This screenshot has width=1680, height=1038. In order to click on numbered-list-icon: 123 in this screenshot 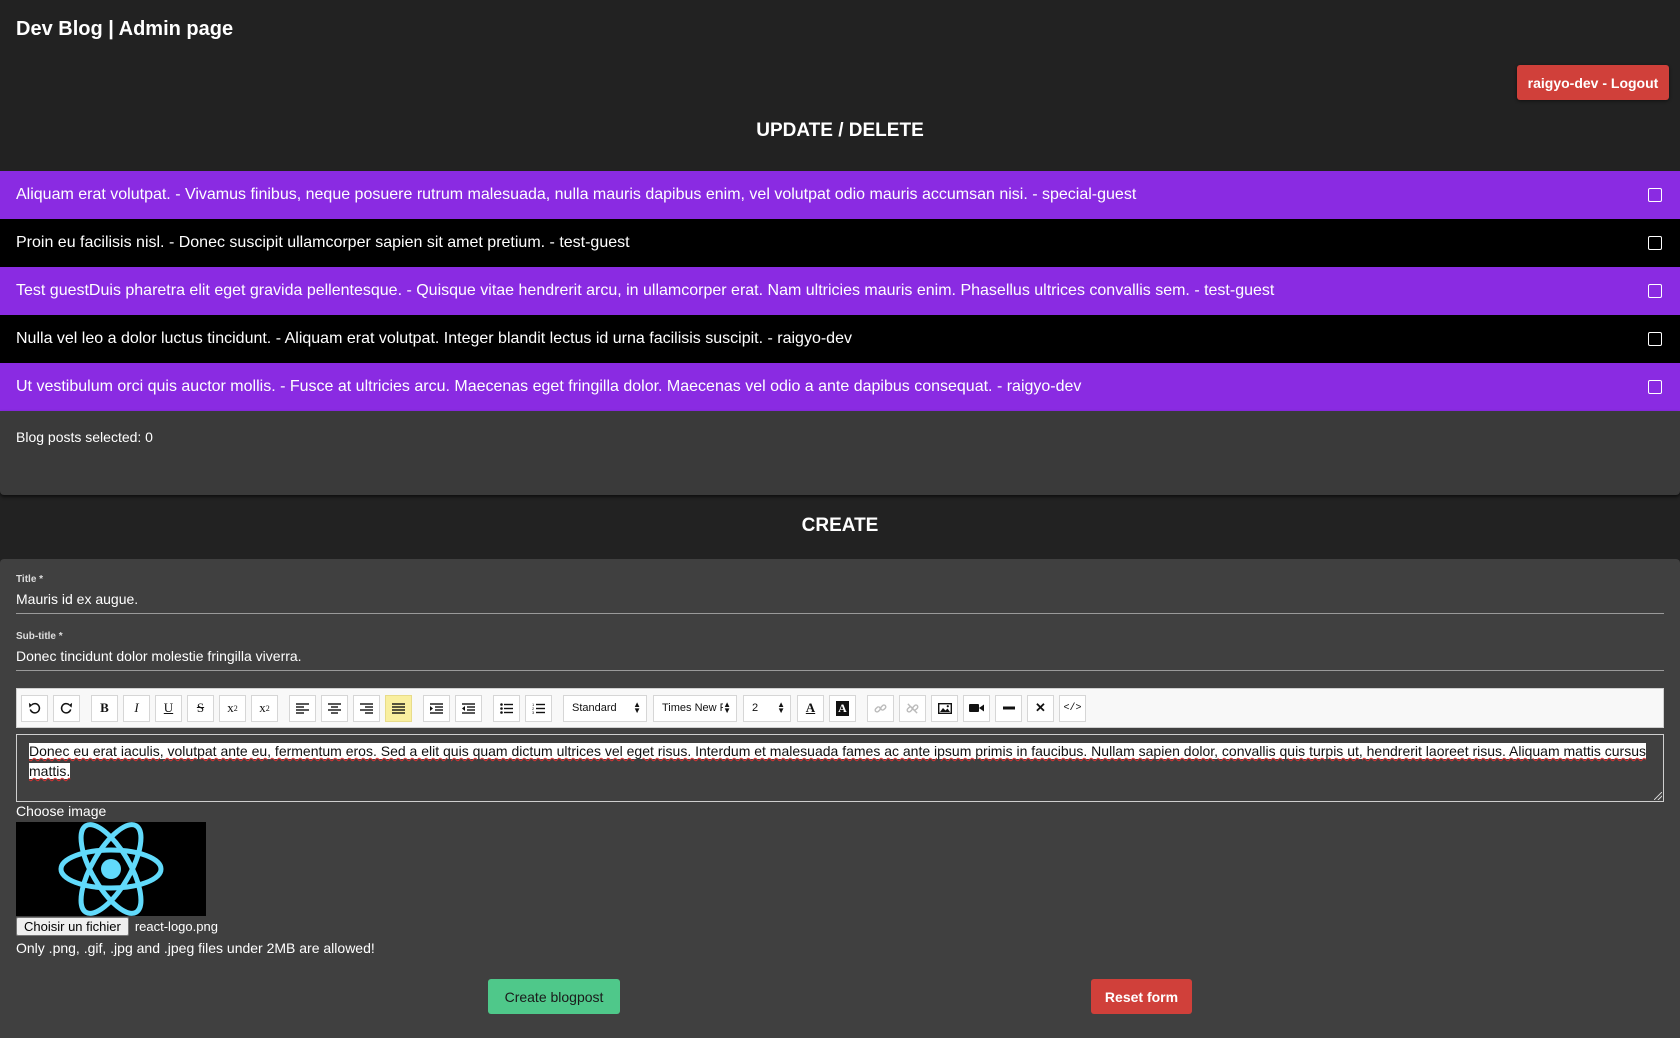, I will do `click(538, 708)`.